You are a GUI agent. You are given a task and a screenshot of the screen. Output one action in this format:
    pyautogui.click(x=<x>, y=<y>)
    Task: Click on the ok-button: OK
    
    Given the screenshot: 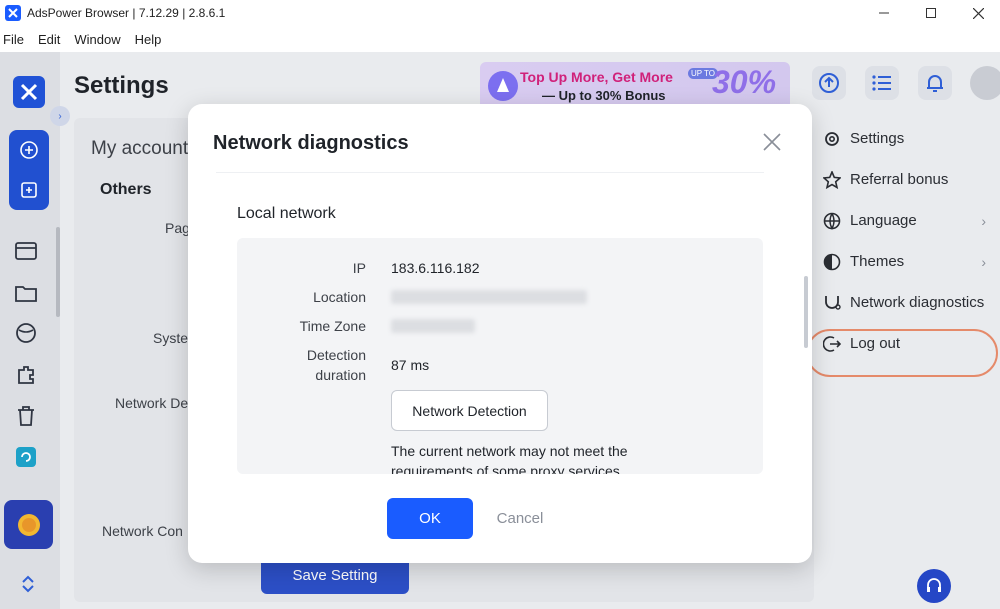 What is the action you would take?
    pyautogui.click(x=430, y=518)
    